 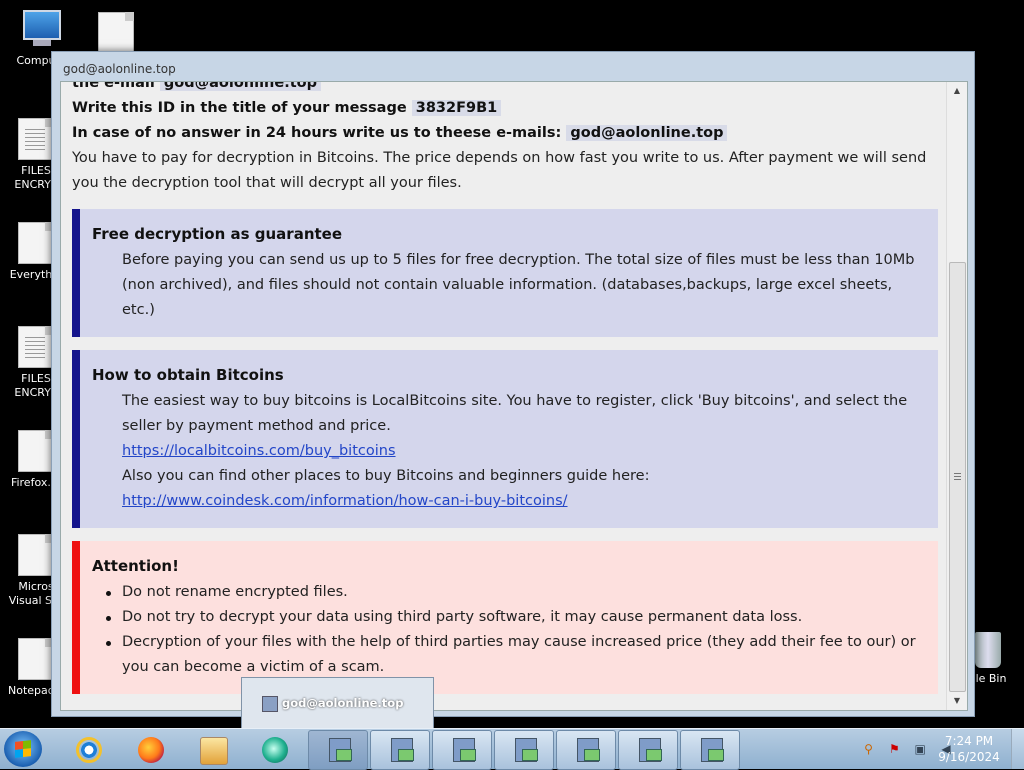 I want to click on email-line-text: the e-mail, so click(x=113, y=86).